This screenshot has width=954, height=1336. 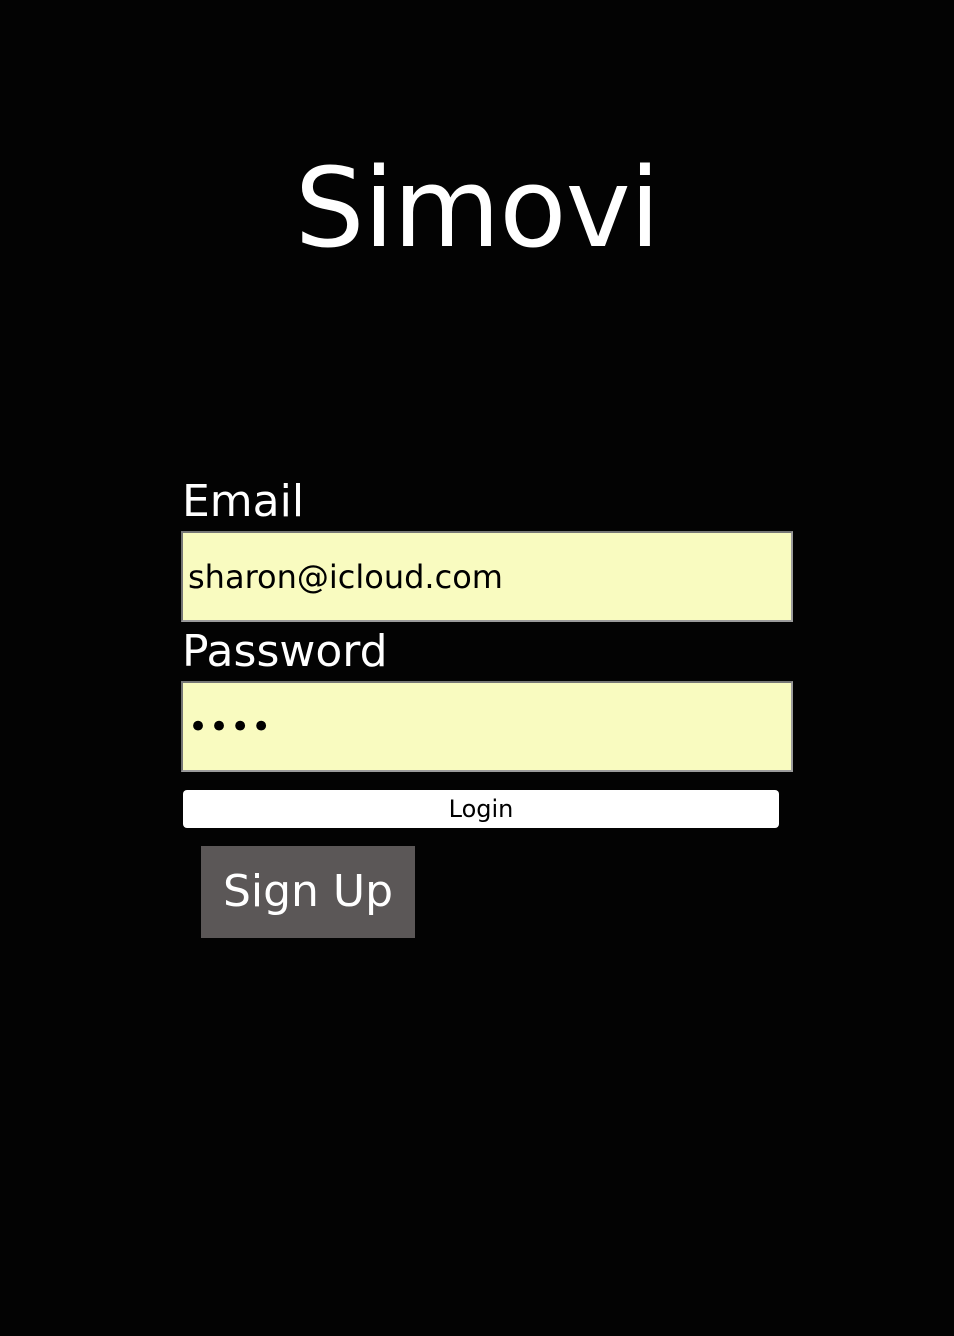 What do you see at coordinates (477, 208) in the screenshot?
I see `app-title: Simovi` at bounding box center [477, 208].